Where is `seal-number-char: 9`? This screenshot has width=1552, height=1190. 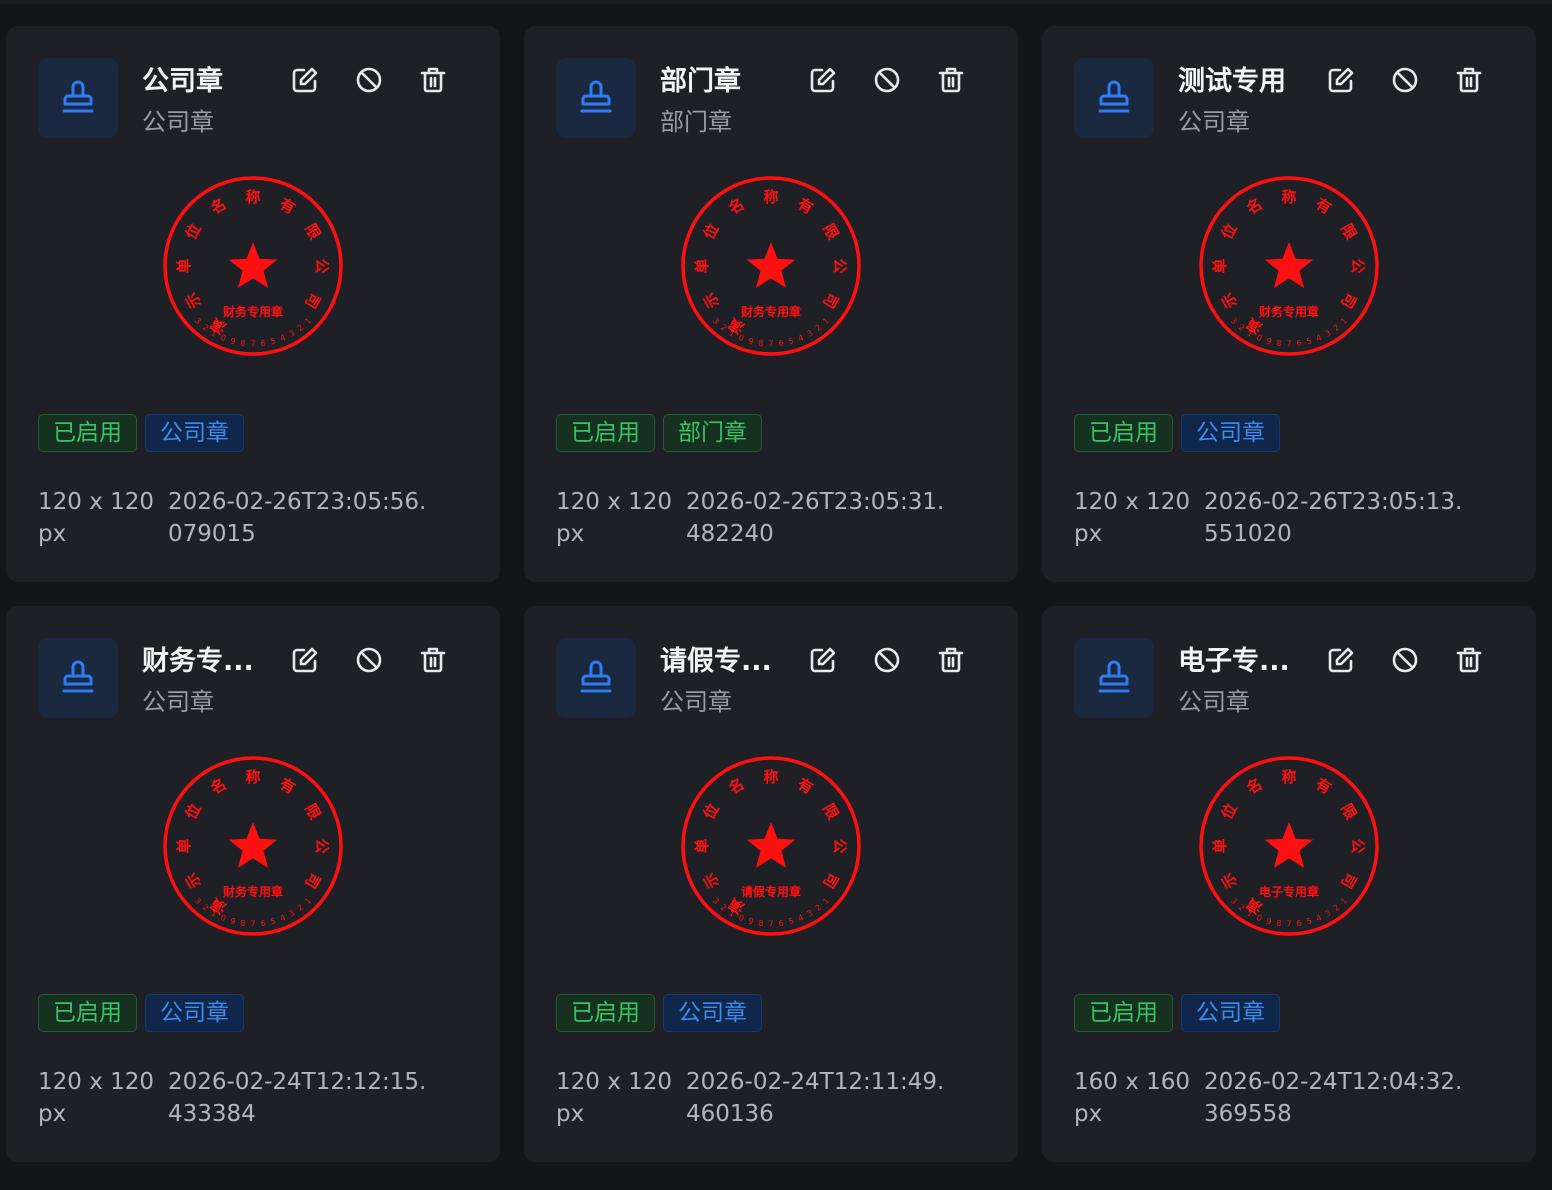
seal-number-char: 9 is located at coordinates (1268, 921).